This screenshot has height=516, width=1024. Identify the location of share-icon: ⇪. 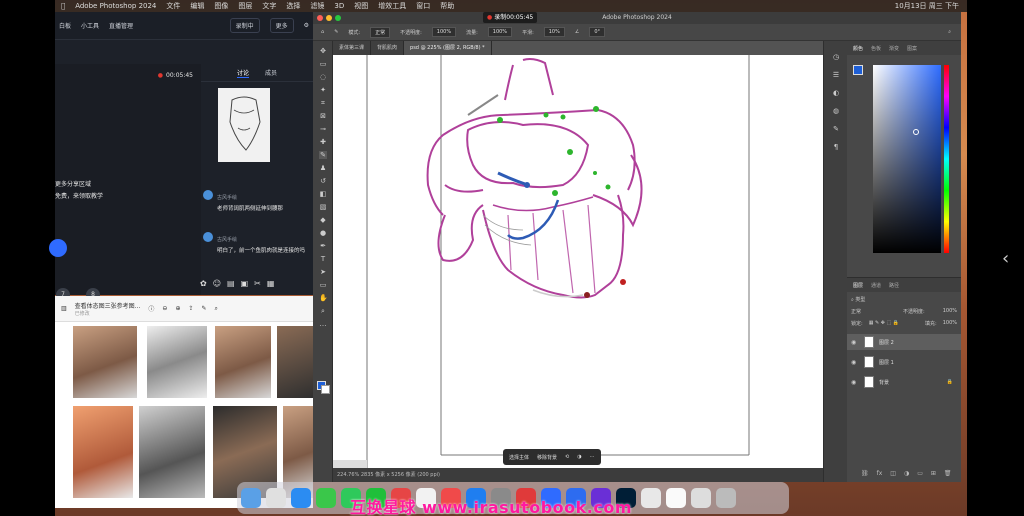
(190, 308).